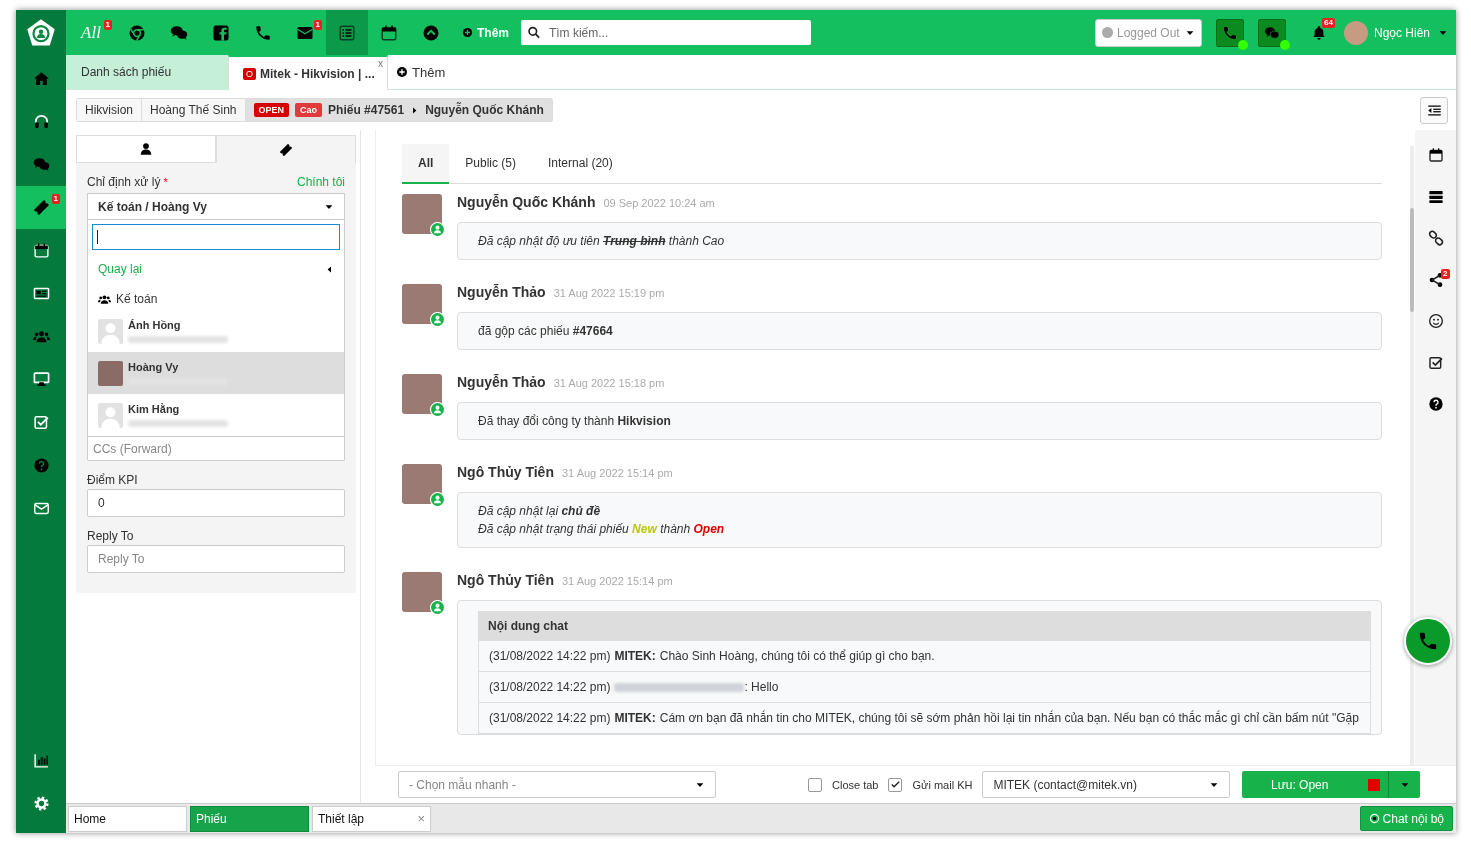 The height and width of the screenshot is (849, 1471). Describe the element at coordinates (91, 32) in the screenshot. I see `all-channels-button: All 1` at that location.